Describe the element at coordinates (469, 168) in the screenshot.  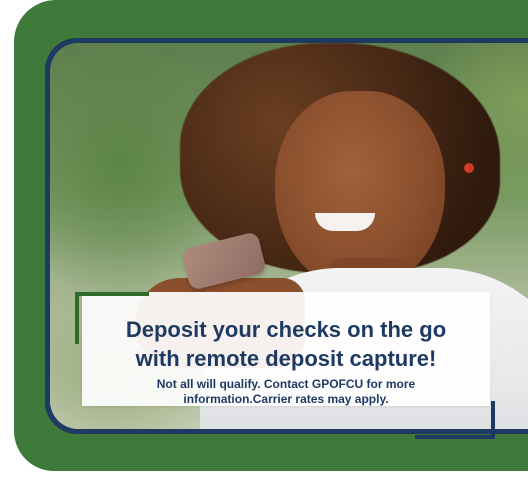
I see `earring-detail` at that location.